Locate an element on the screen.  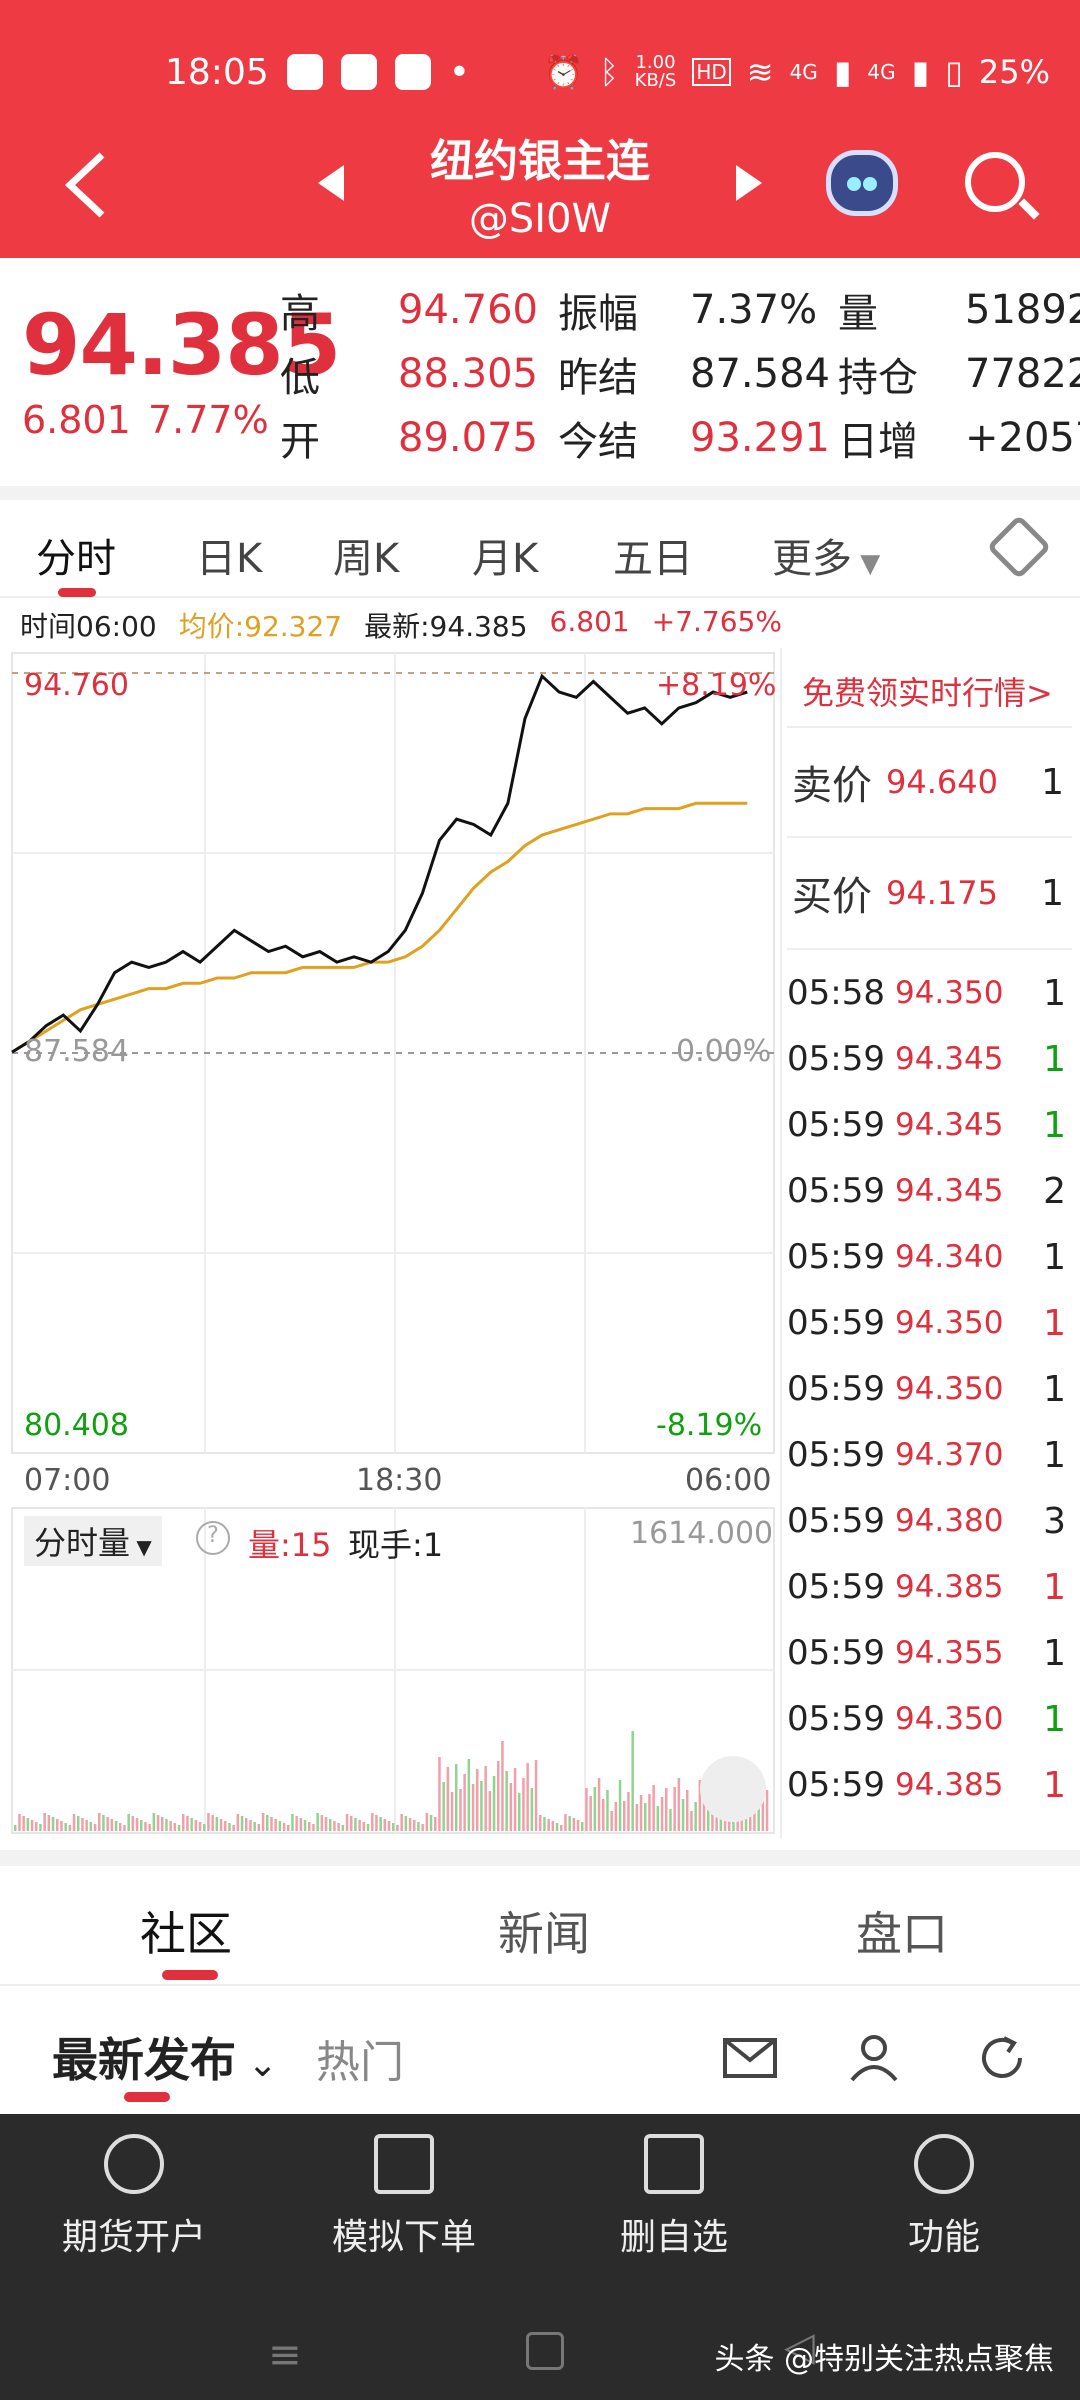
tab-monthly-k: 月K is located at coordinates (505, 555).